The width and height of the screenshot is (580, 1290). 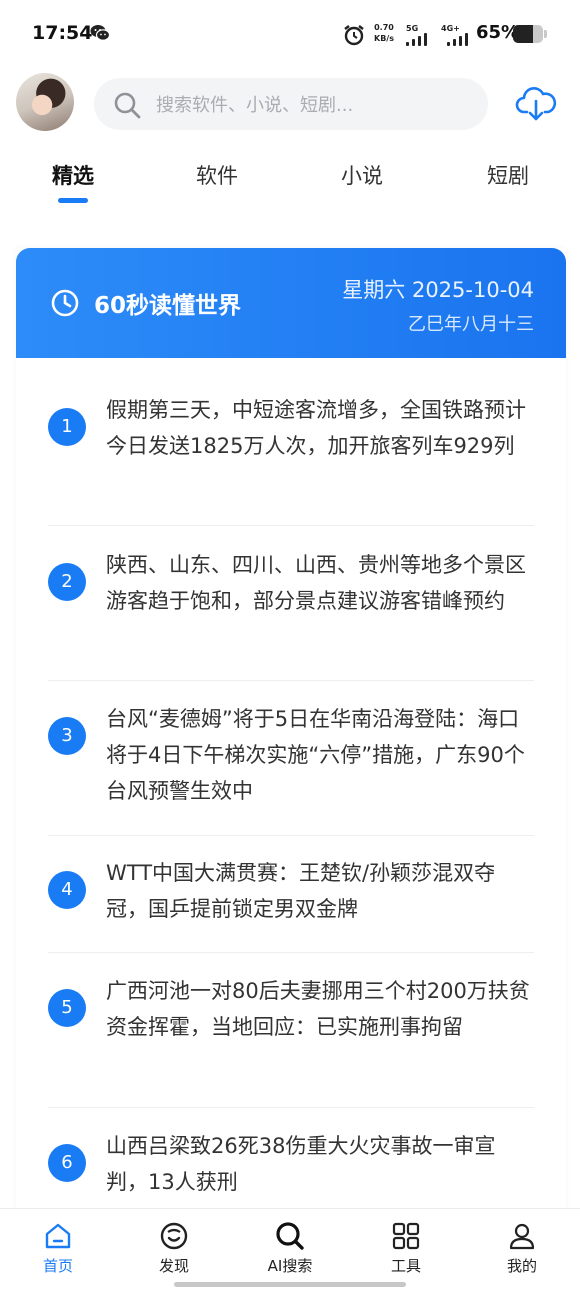 What do you see at coordinates (528, 34) in the screenshot?
I see `battery-icon` at bounding box center [528, 34].